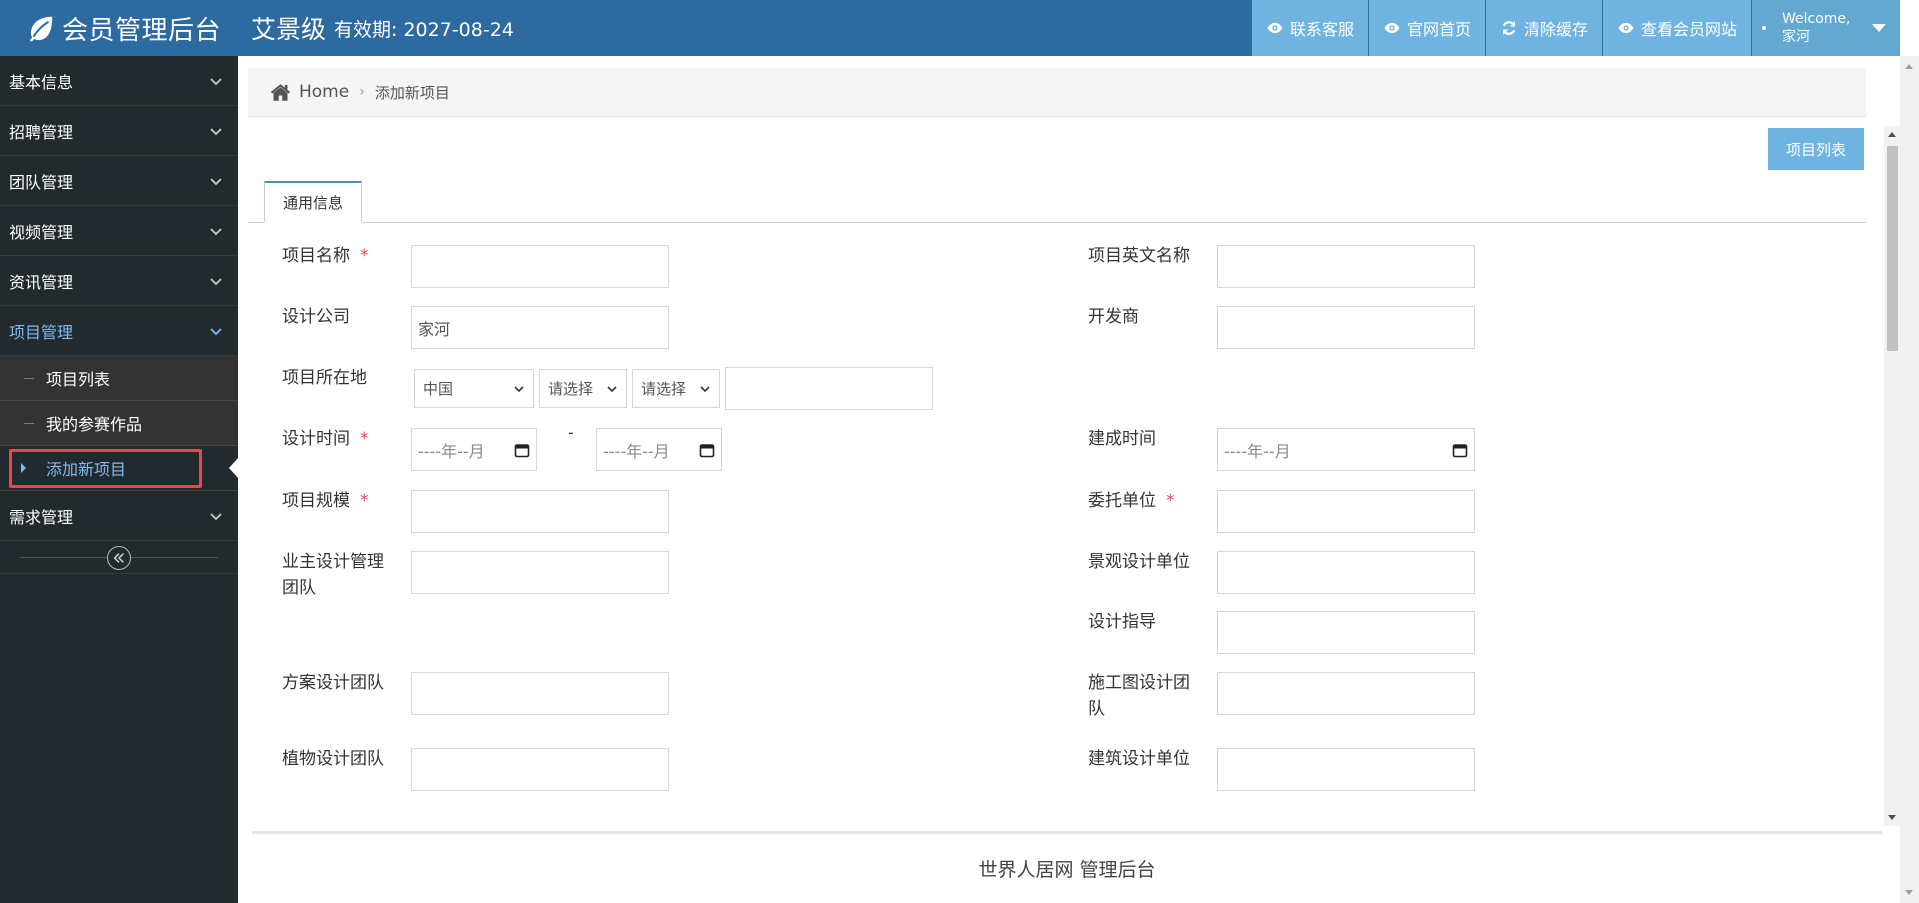  What do you see at coordinates (571, 389) in the screenshot?
I see `province-value: 请选择` at bounding box center [571, 389].